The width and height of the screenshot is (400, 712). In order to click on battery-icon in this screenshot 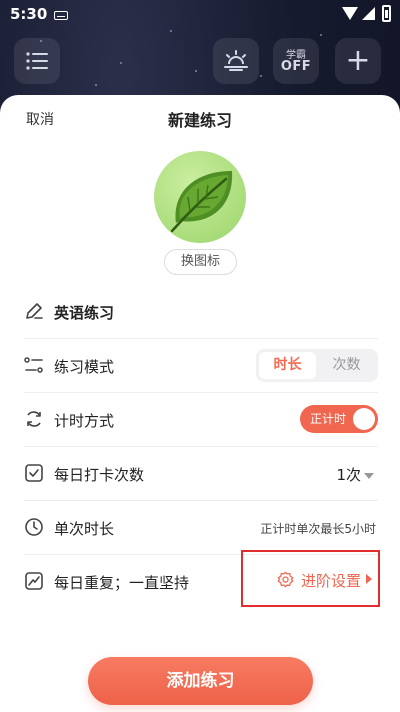, I will do `click(386, 13)`.